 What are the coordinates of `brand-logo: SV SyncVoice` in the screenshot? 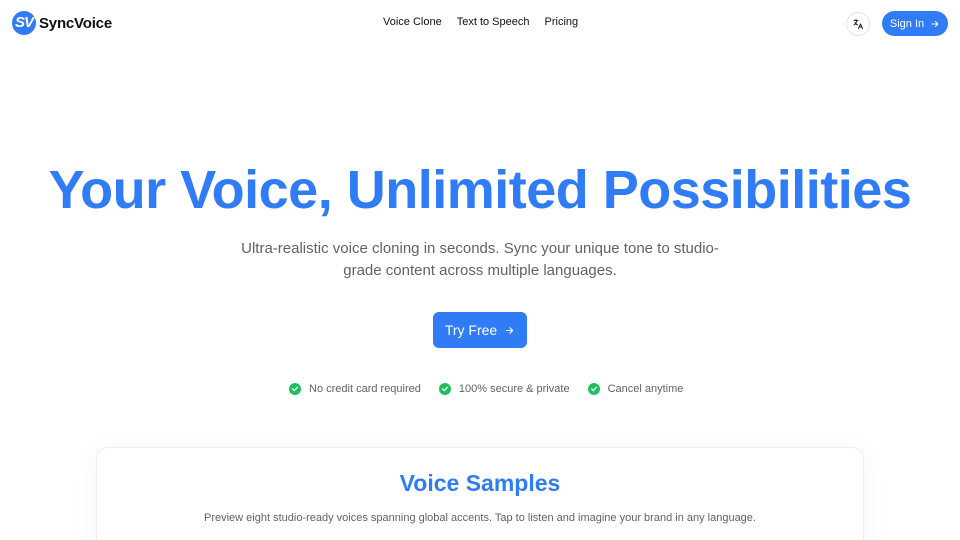 It's located at (62, 23).